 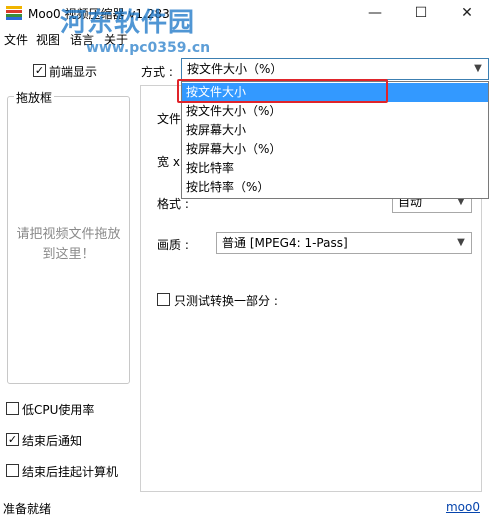 I want to click on drop-zone-title: 拖放框, so click(x=34, y=97).